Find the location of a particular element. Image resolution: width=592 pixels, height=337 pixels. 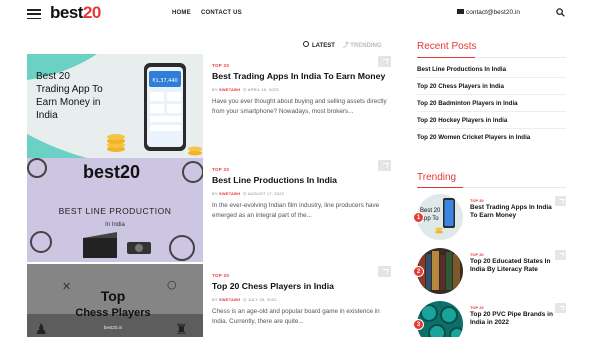

image-logo: best20 is located at coordinates (111, 172).